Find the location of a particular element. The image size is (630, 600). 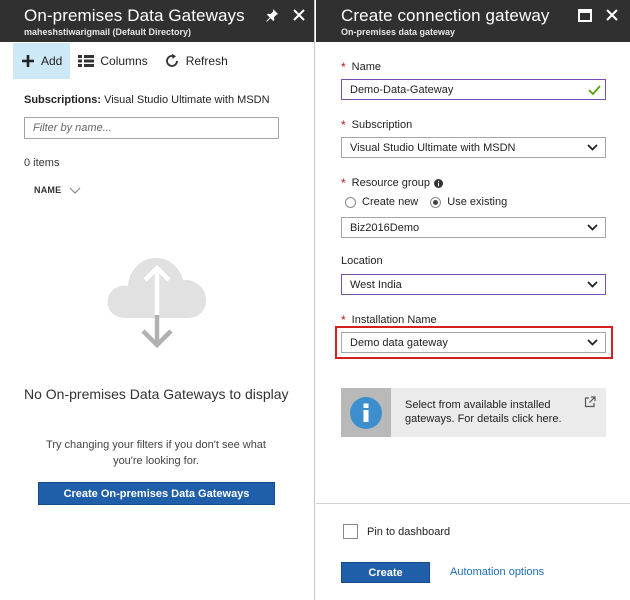

columns-label: Columns is located at coordinates (124, 61).